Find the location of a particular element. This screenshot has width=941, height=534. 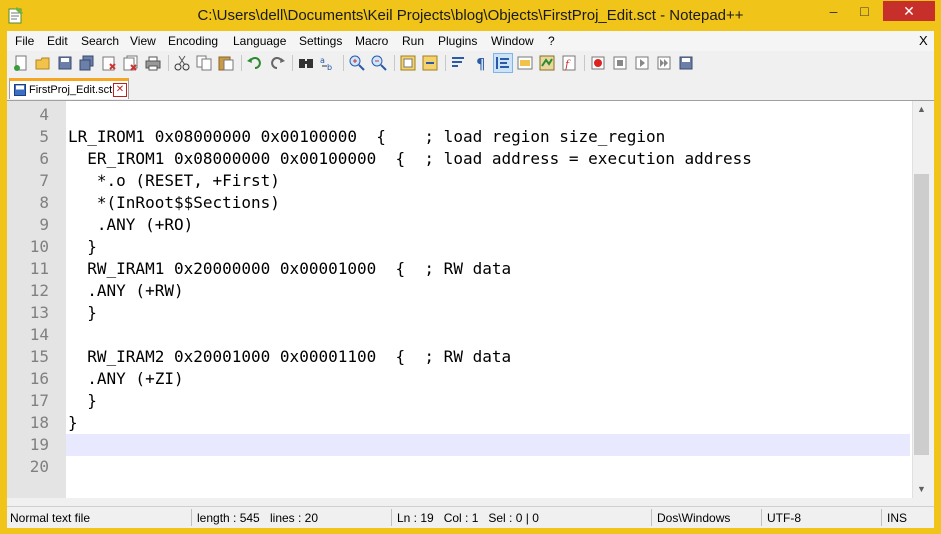

menu-macro: Macro is located at coordinates (371, 41).